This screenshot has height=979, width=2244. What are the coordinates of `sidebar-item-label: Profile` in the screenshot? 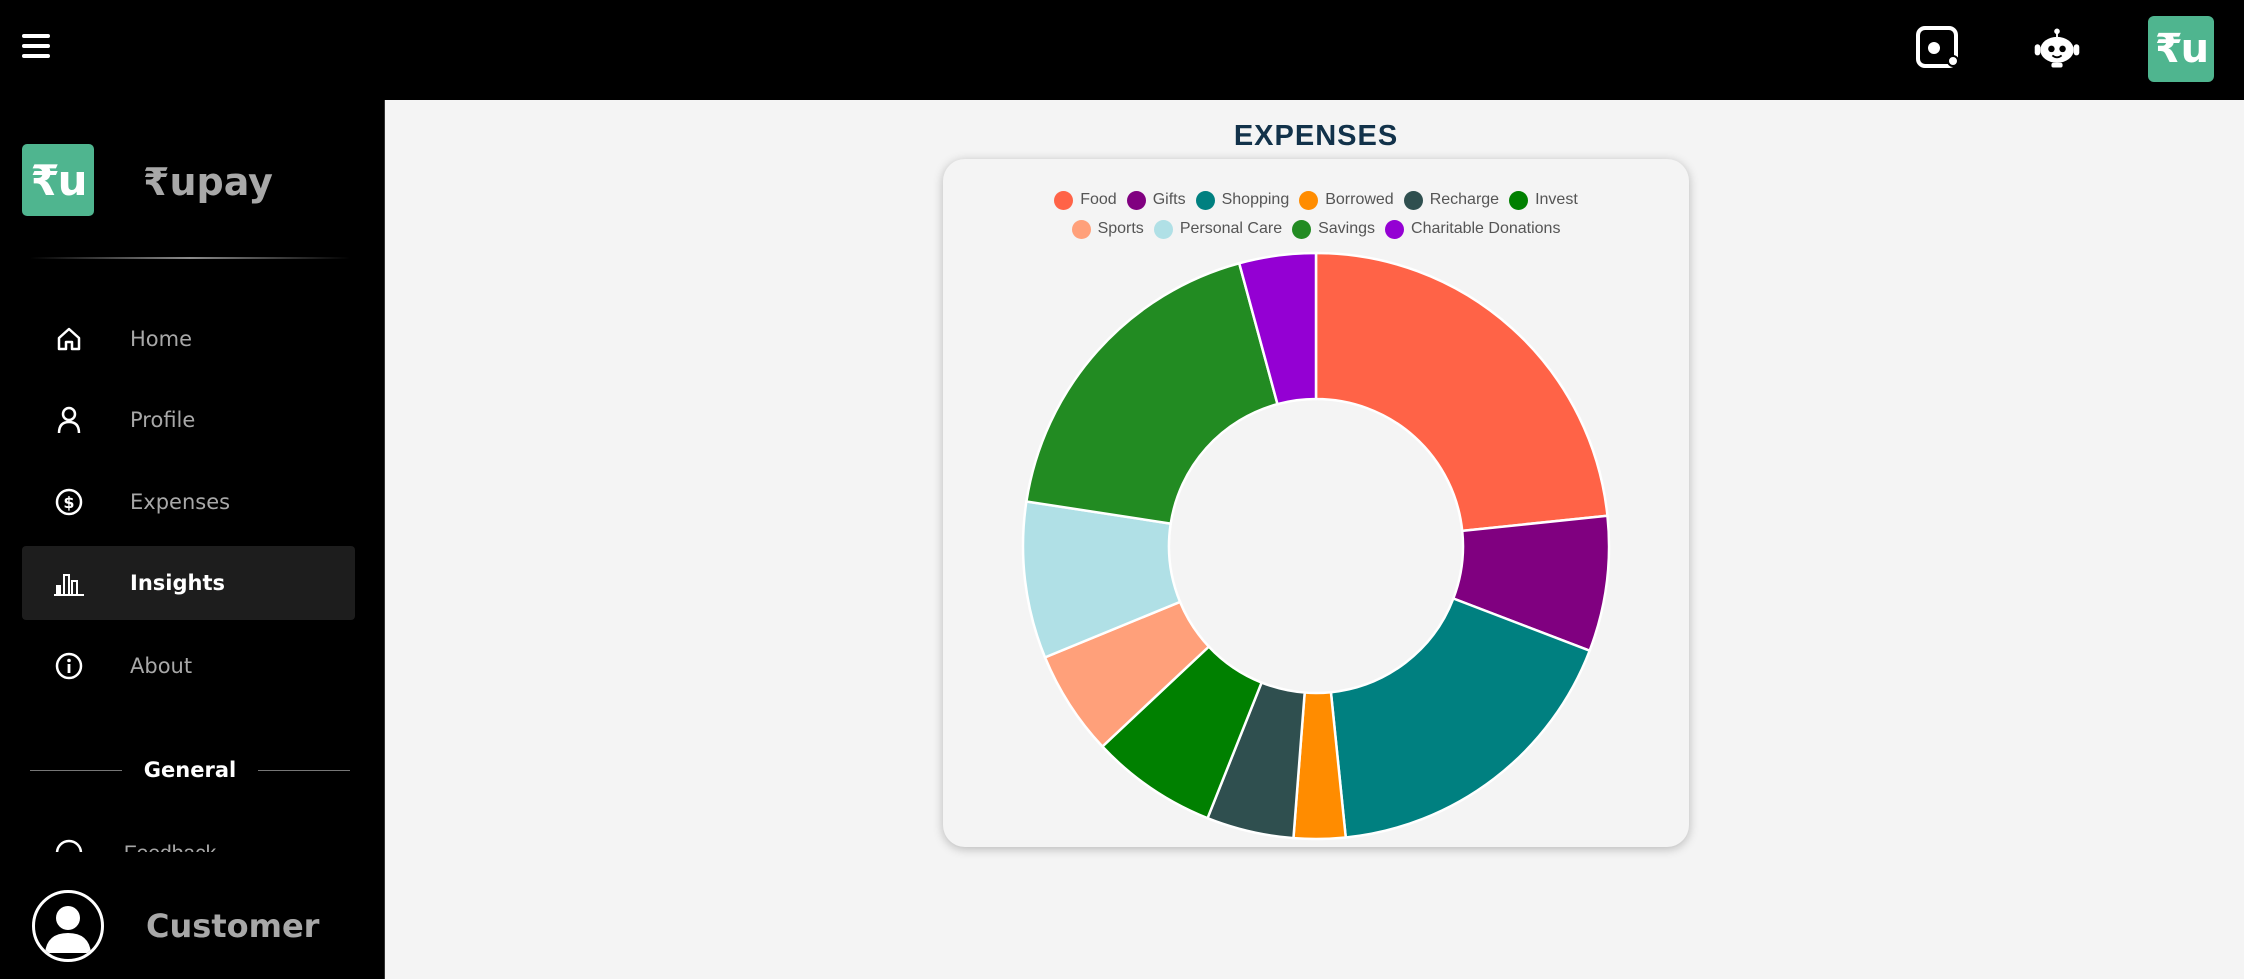 It's located at (163, 420).